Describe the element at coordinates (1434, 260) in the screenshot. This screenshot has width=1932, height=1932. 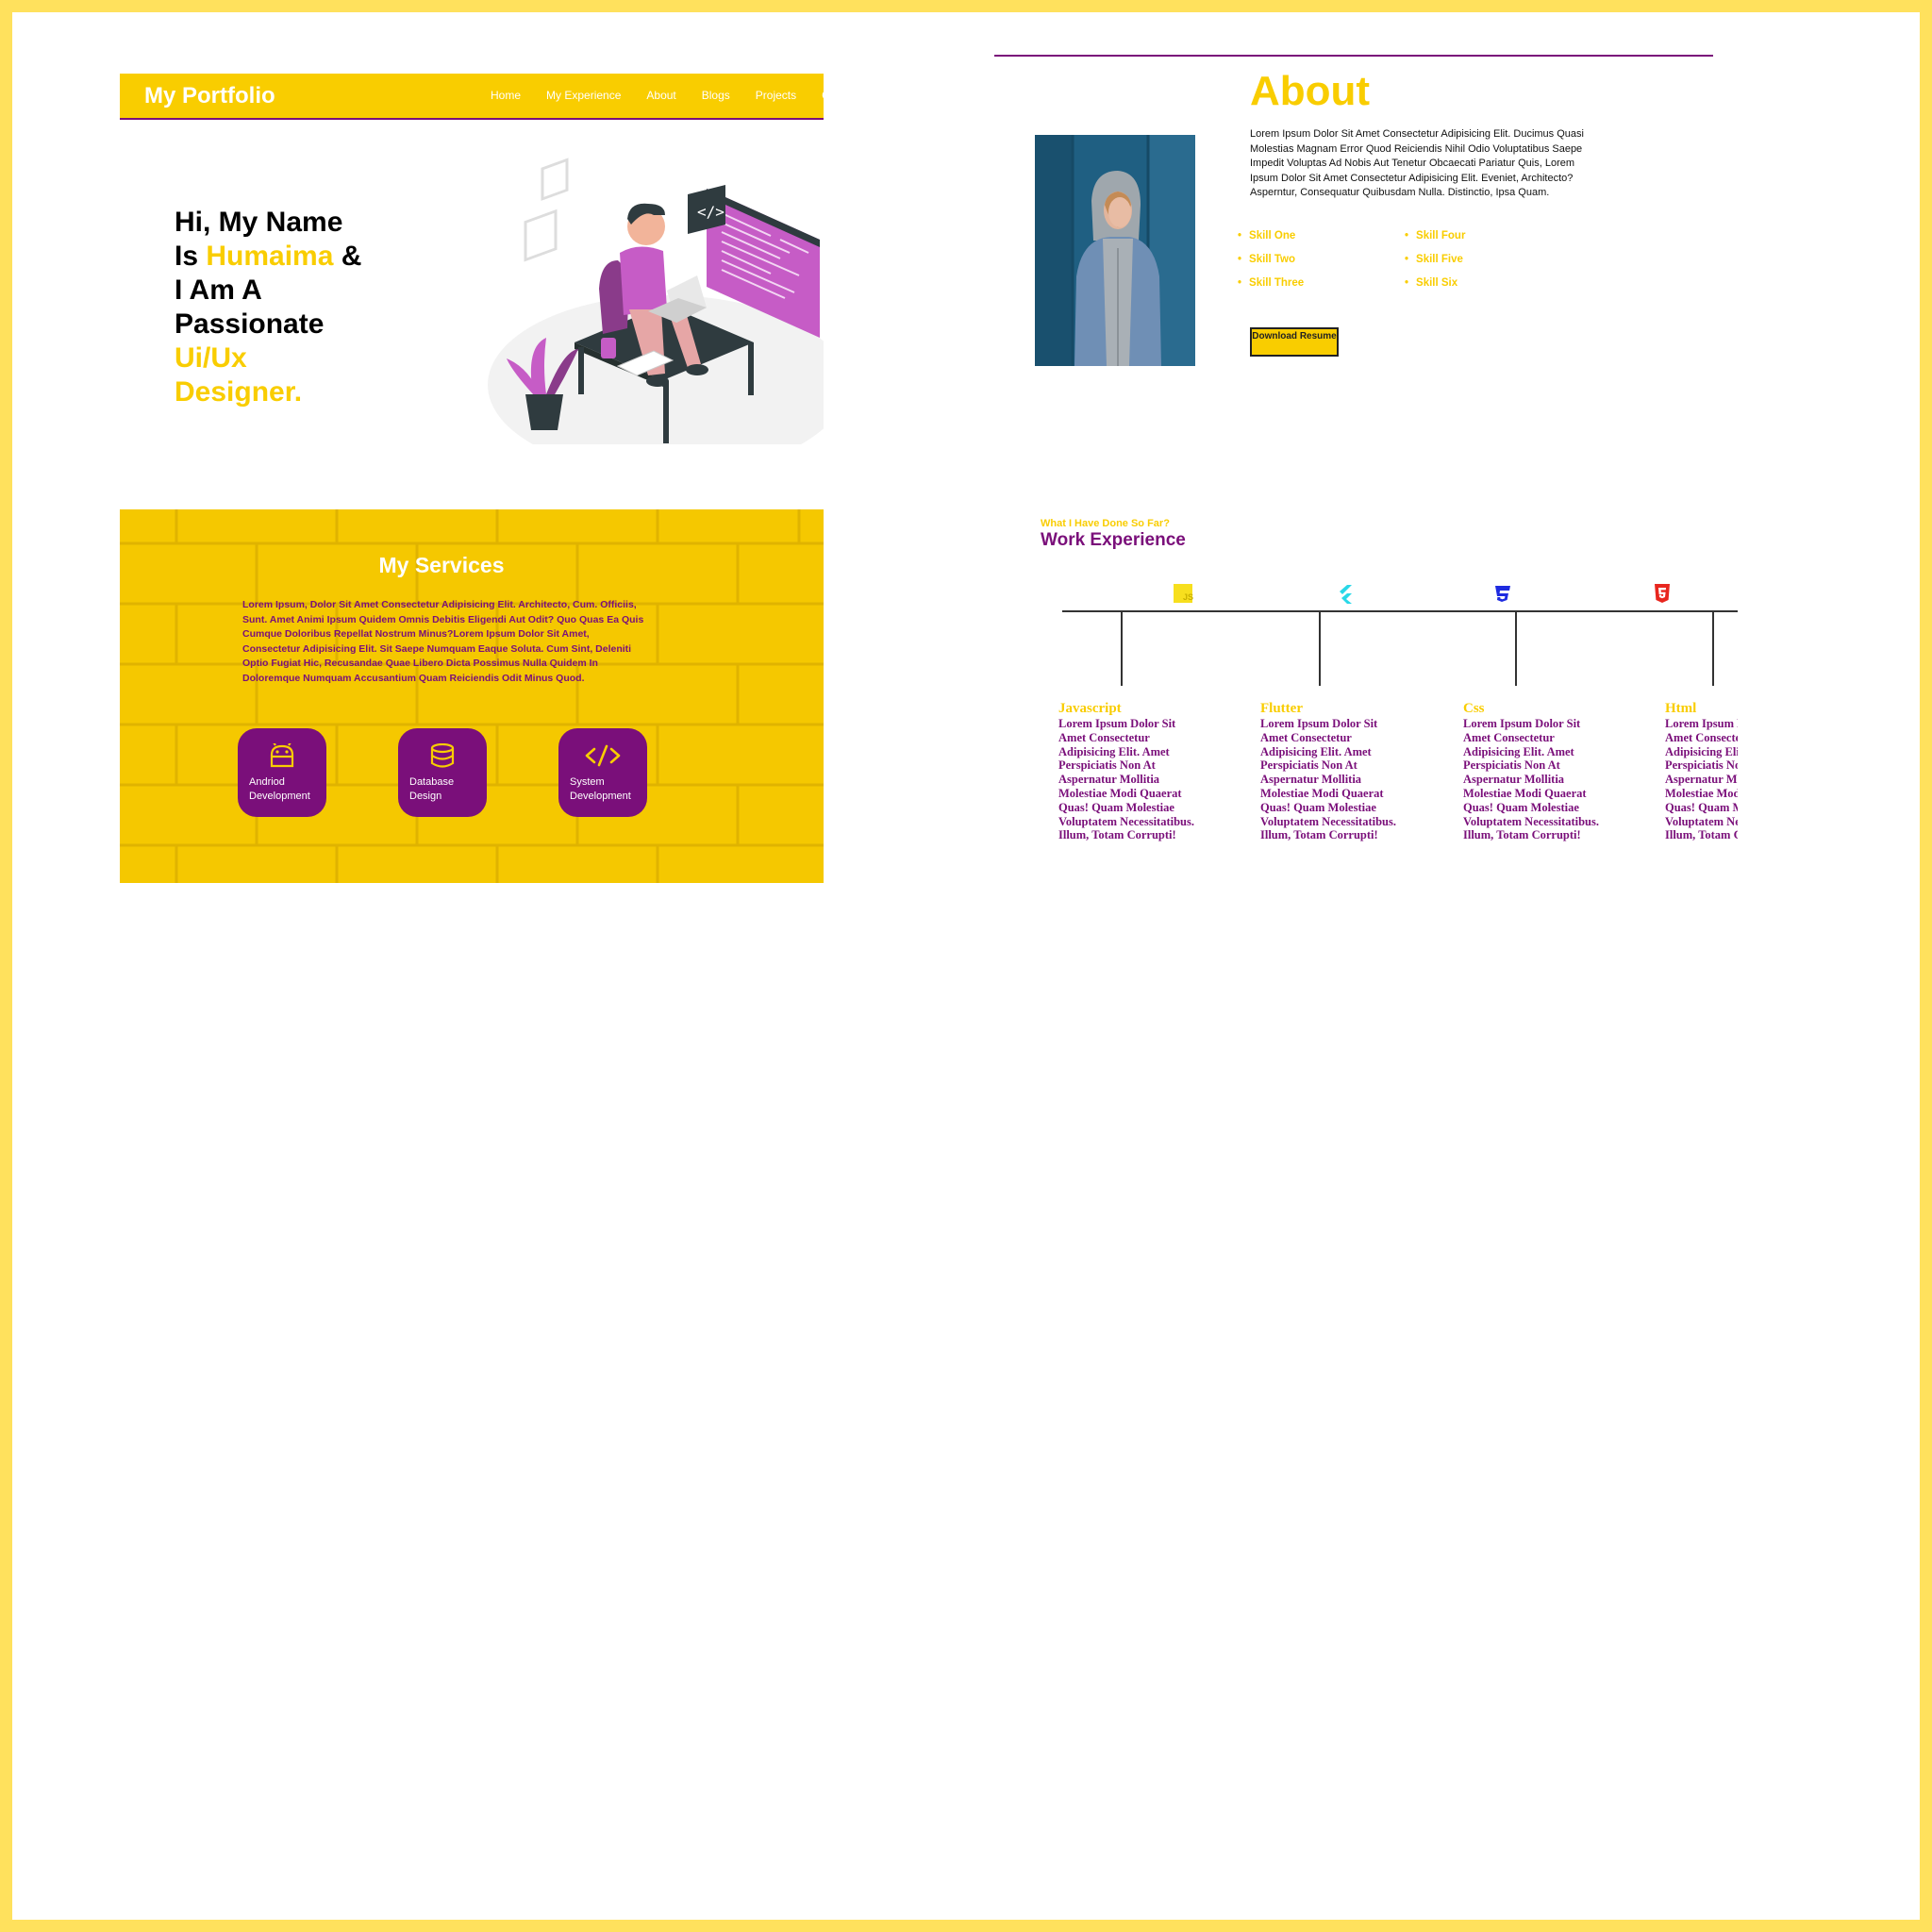
I see `skill-item: Skill Five` at that location.